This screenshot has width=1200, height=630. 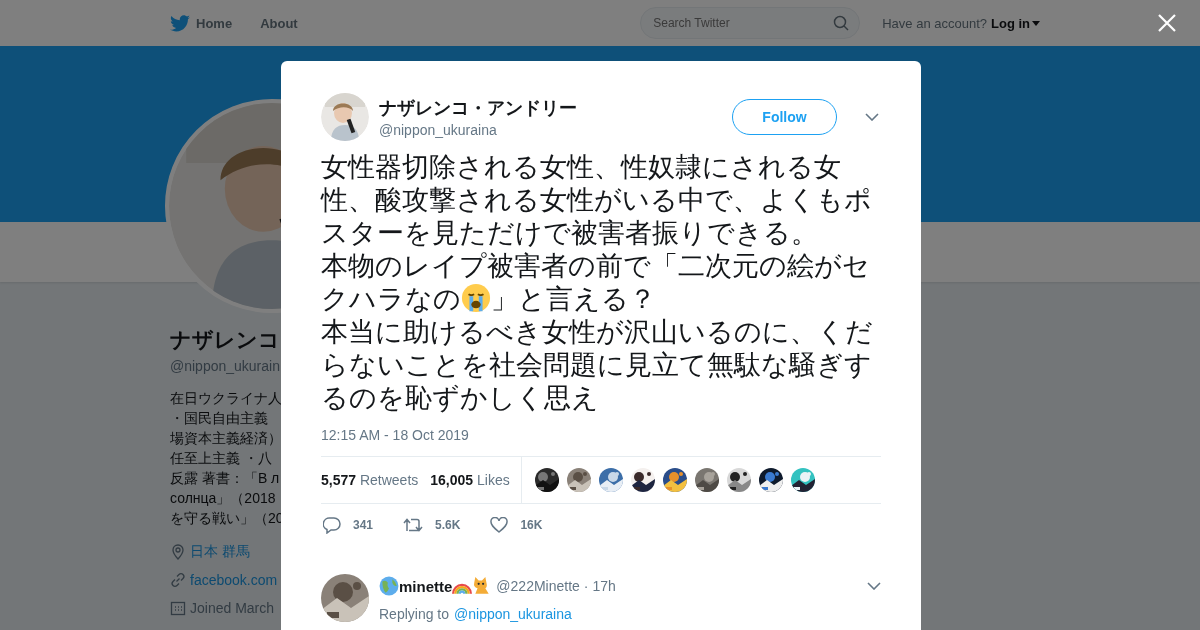 I want to click on retweet-button: 5.6K, so click(x=432, y=525).